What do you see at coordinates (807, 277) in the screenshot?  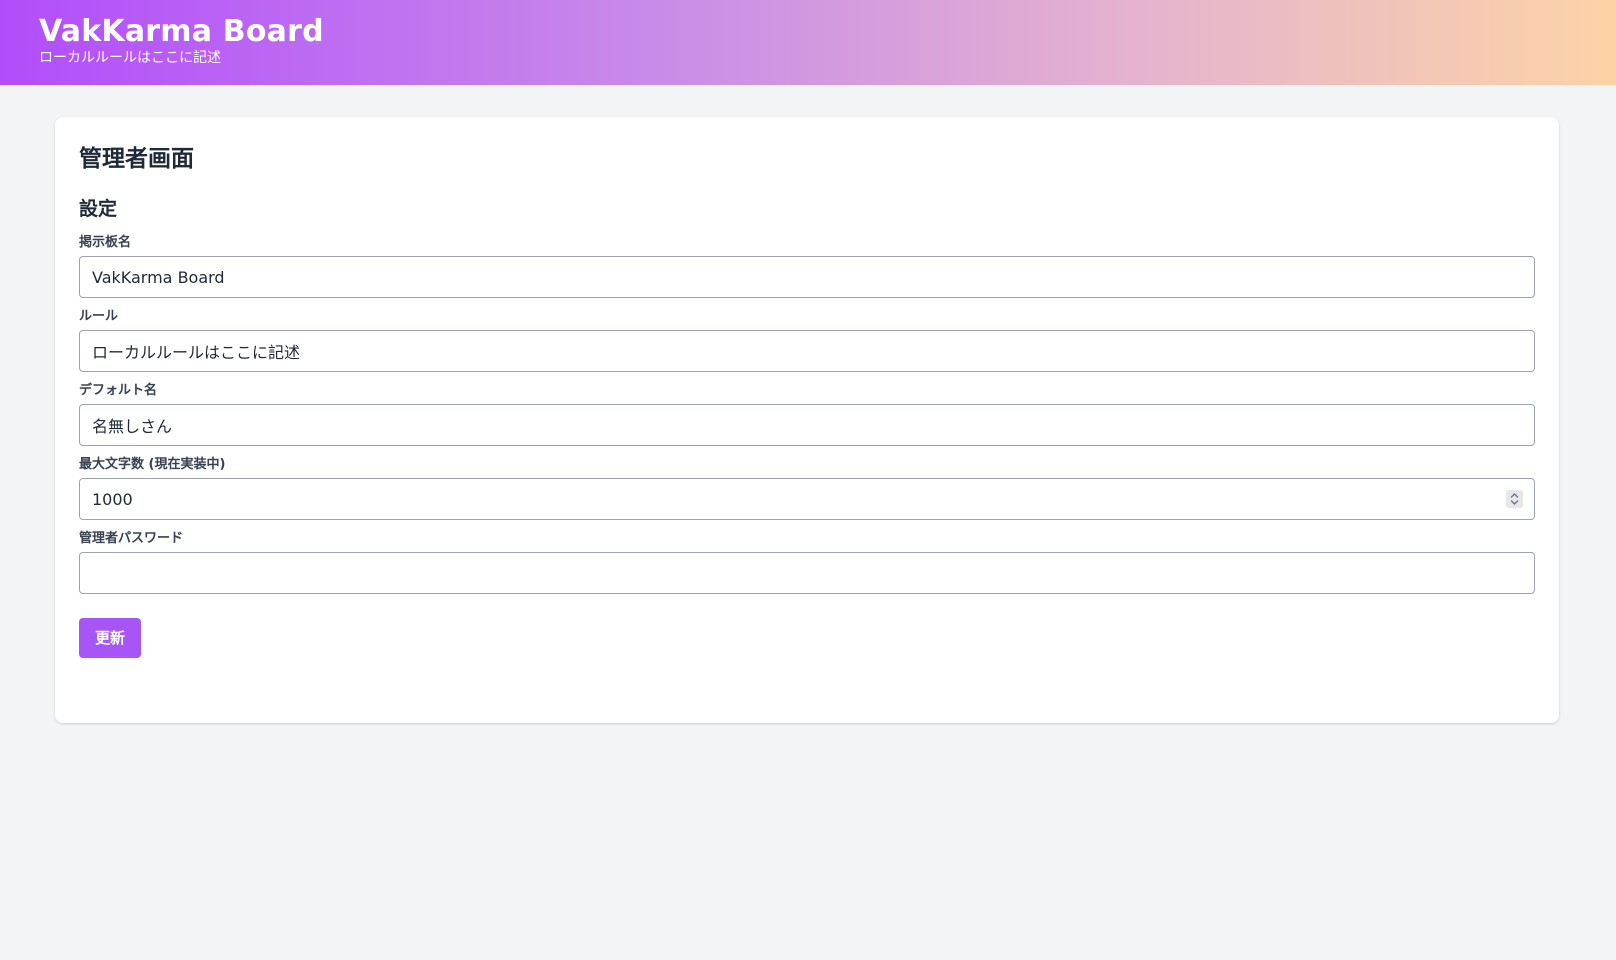 I see `board-name-input` at bounding box center [807, 277].